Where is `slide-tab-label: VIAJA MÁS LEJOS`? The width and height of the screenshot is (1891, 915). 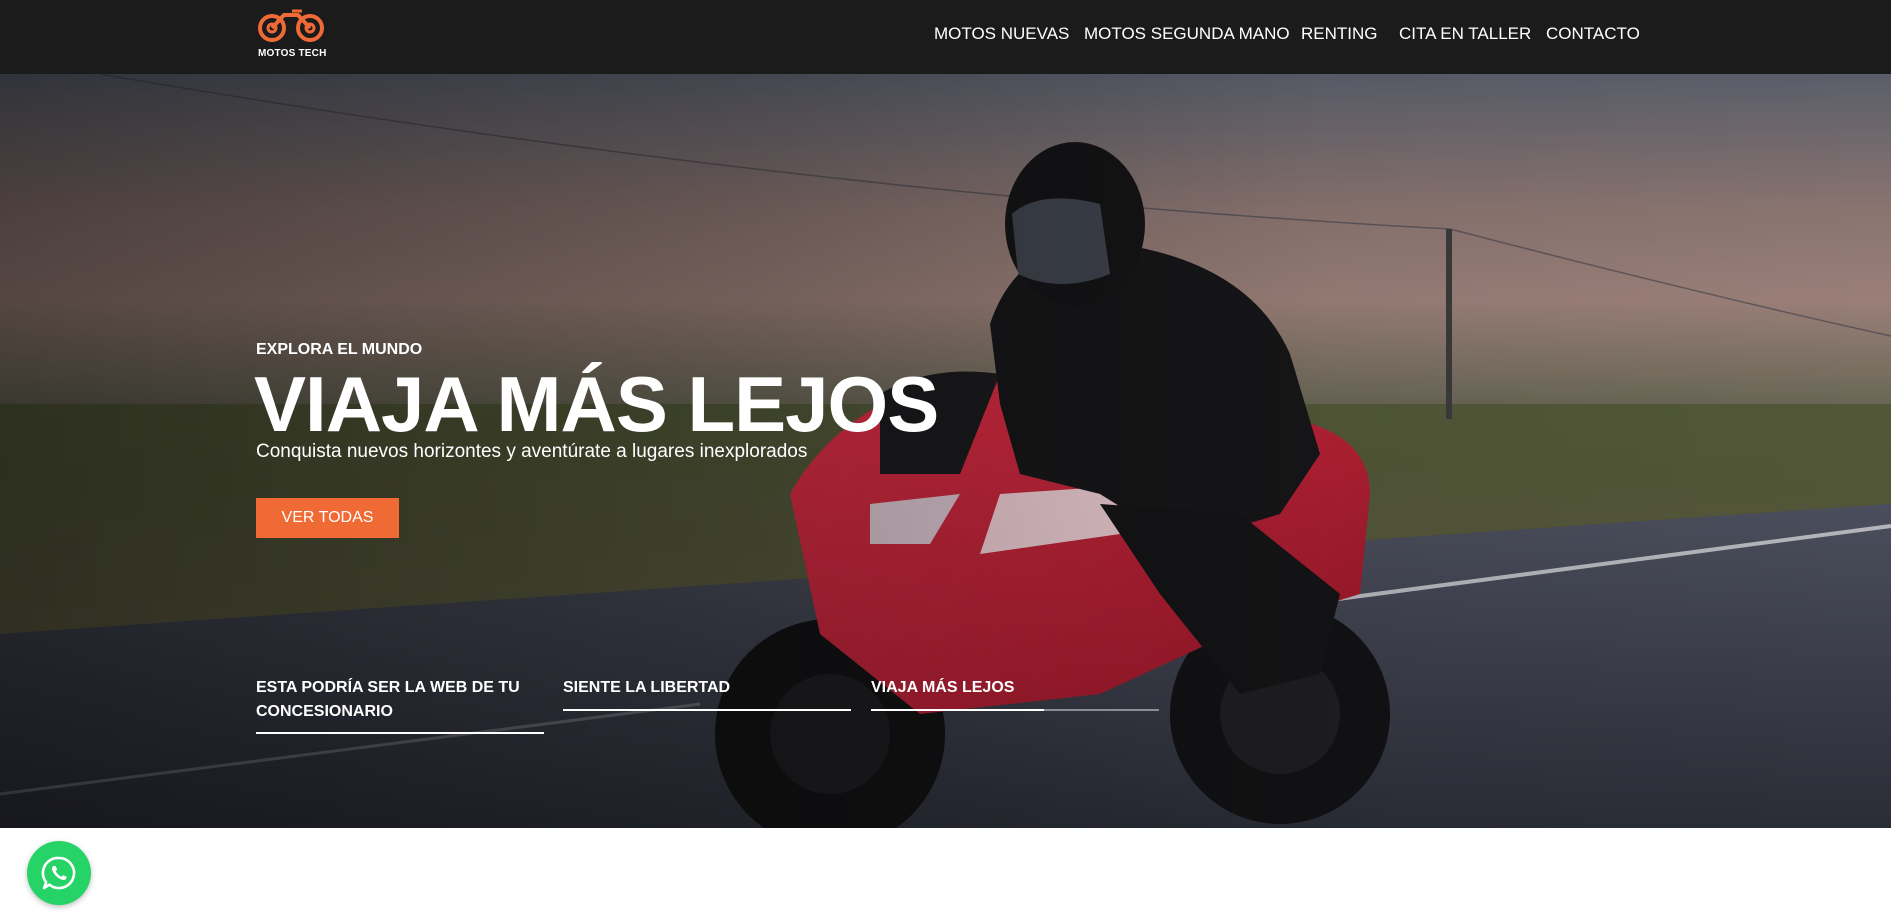
slide-tab-label: VIAJA MÁS LEJOS is located at coordinates (943, 687).